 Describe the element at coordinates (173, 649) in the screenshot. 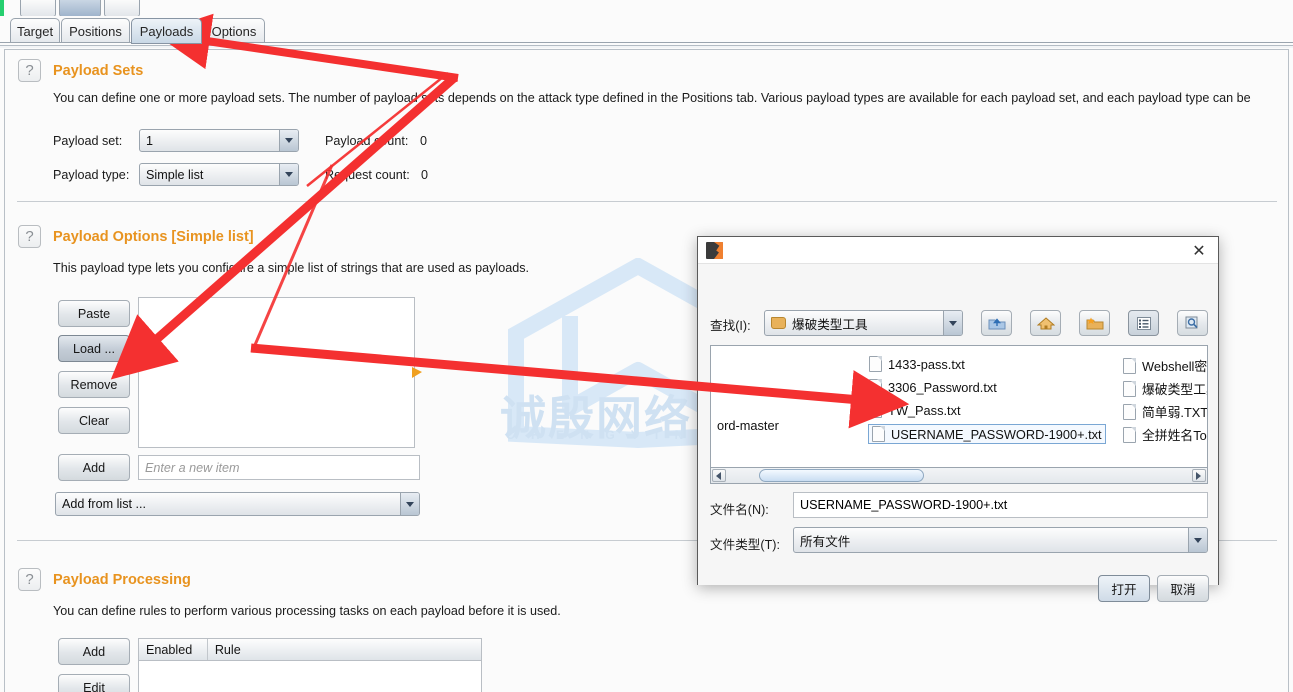

I see `column-header-enabled: Enabled` at that location.